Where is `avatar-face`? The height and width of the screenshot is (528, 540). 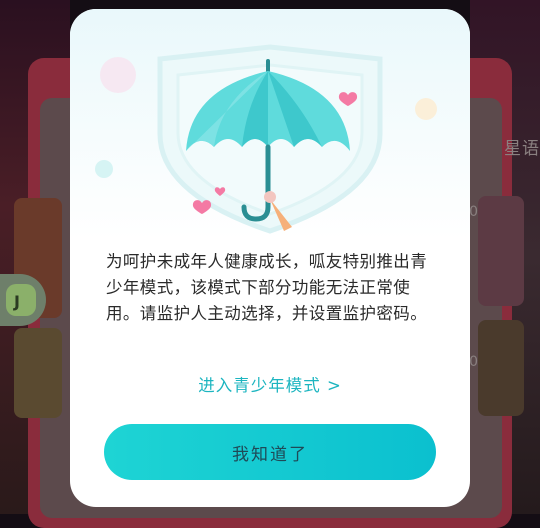 avatar-face is located at coordinates (21, 300).